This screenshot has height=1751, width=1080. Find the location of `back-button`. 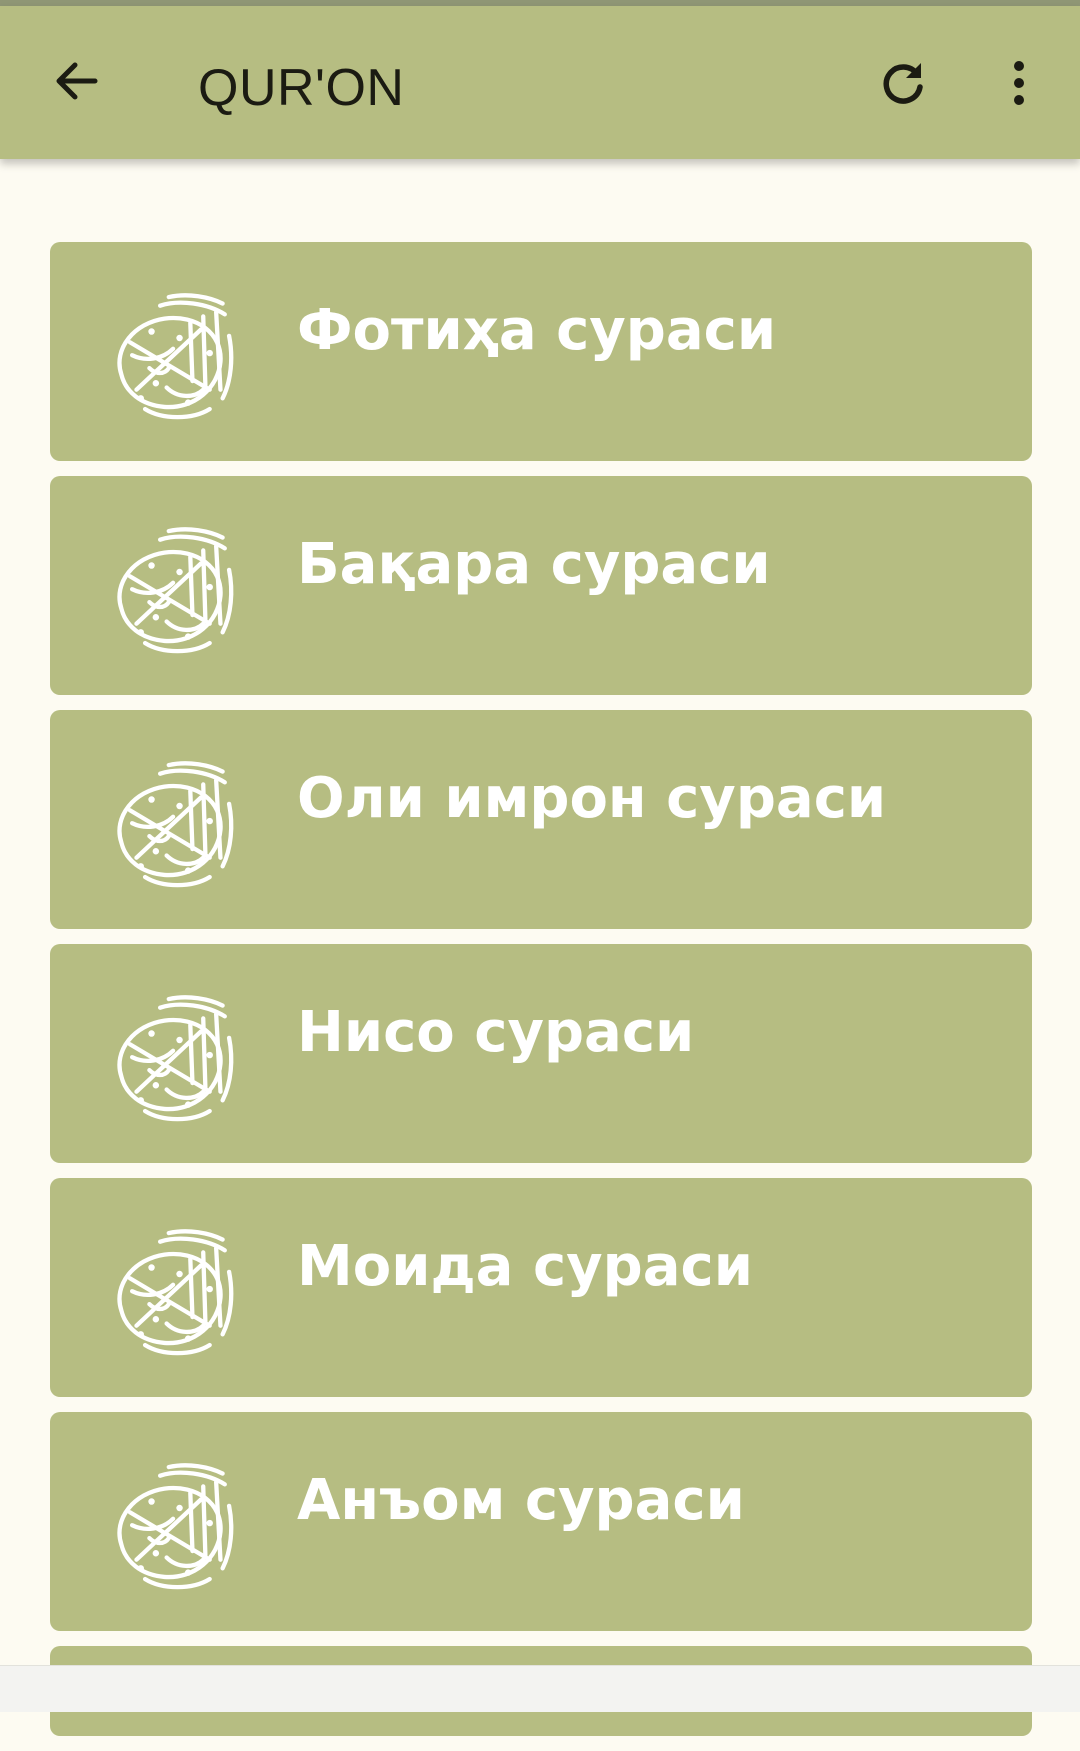

back-button is located at coordinates (77, 81).